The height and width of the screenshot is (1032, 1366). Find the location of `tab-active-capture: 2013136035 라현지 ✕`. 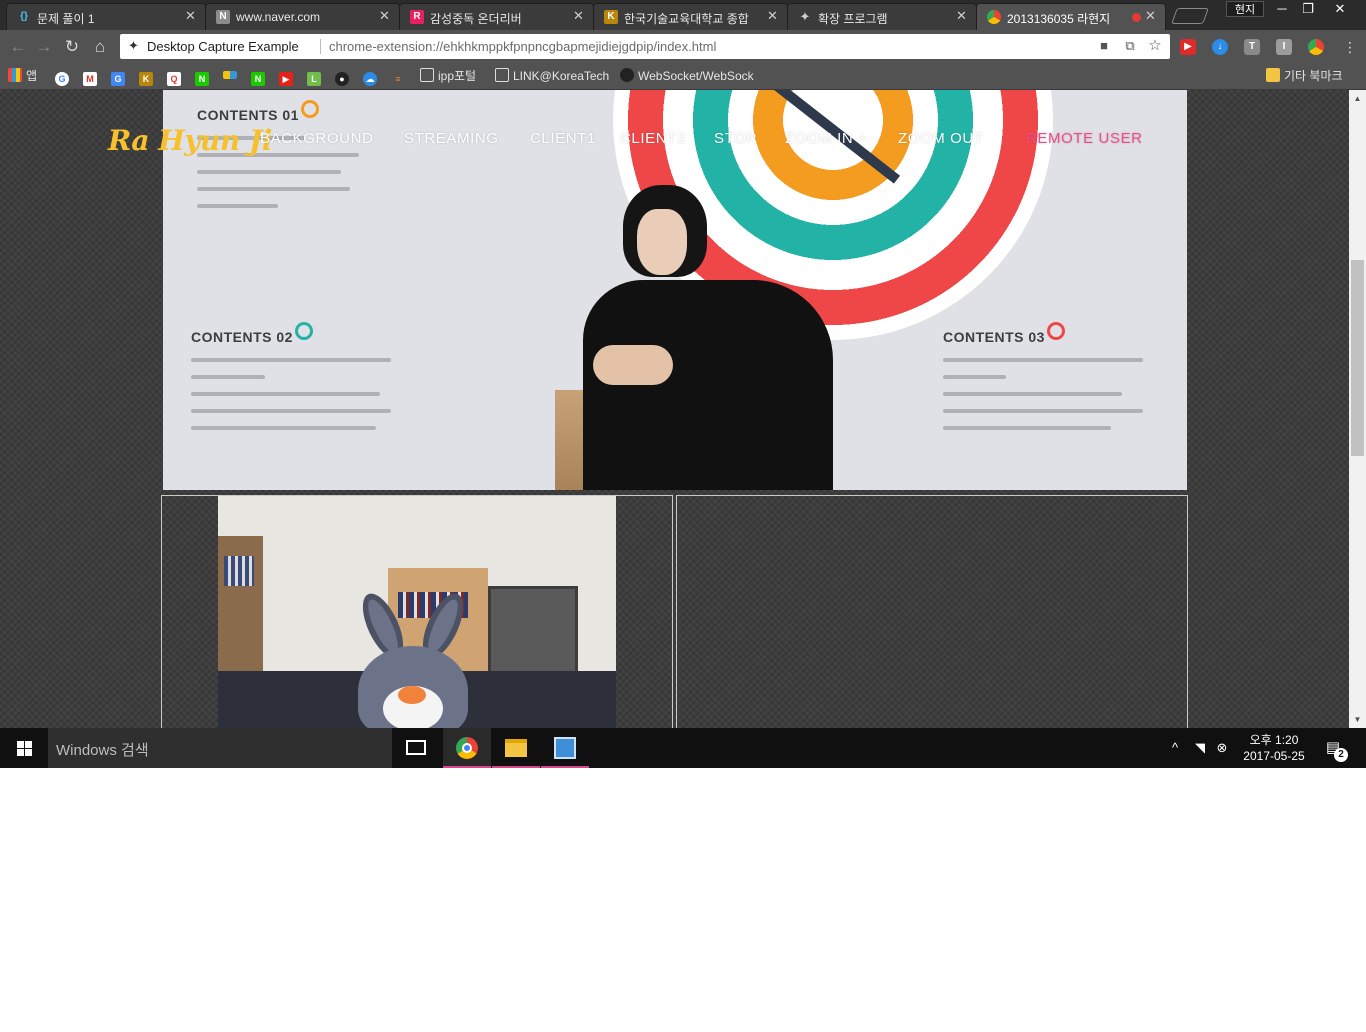

tab-active-capture: 2013136035 라현지 ✕ is located at coordinates (1071, 16).